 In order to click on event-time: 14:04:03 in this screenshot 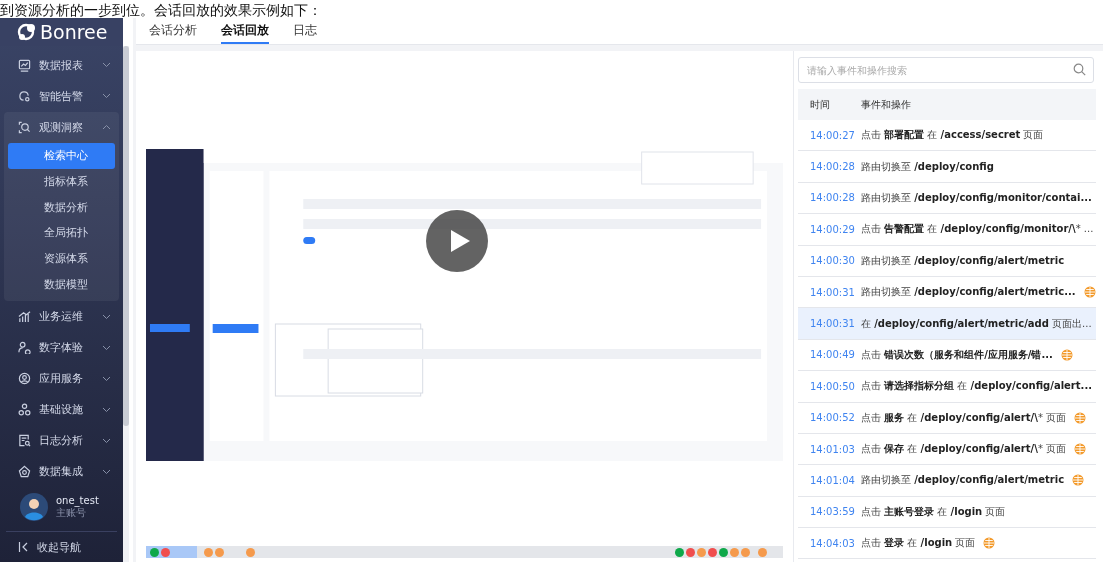, I will do `click(833, 543)`.